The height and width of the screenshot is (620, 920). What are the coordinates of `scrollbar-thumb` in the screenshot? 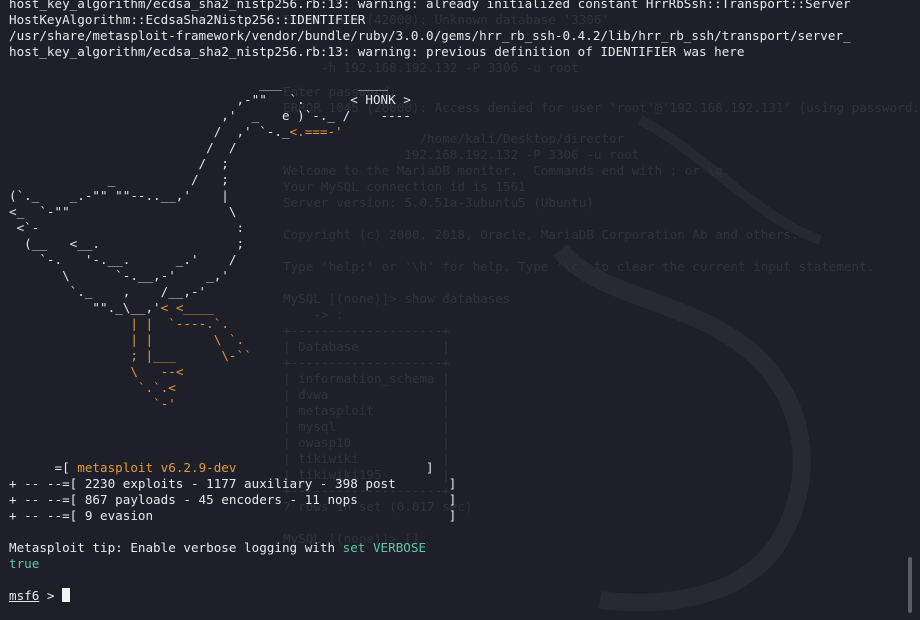 It's located at (910, 585).